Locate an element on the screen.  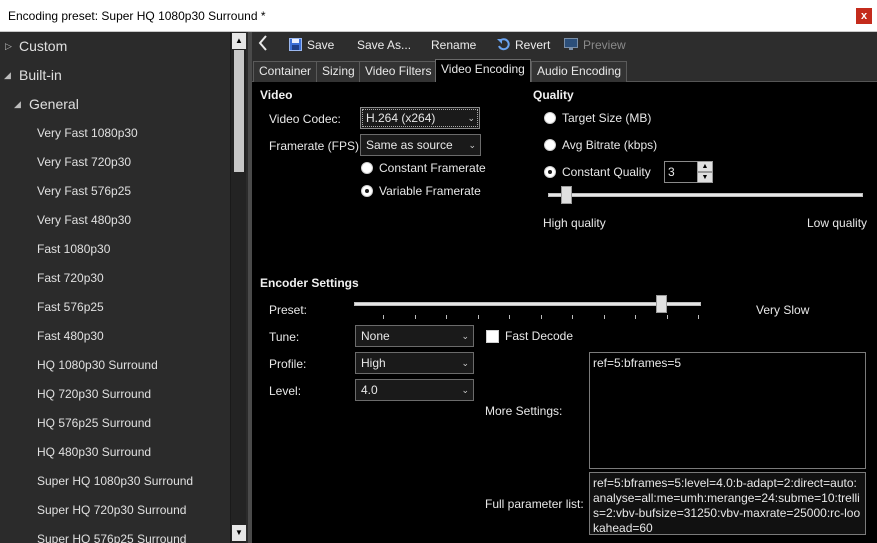
constant-framerate-radio is located at coordinates (367, 168).